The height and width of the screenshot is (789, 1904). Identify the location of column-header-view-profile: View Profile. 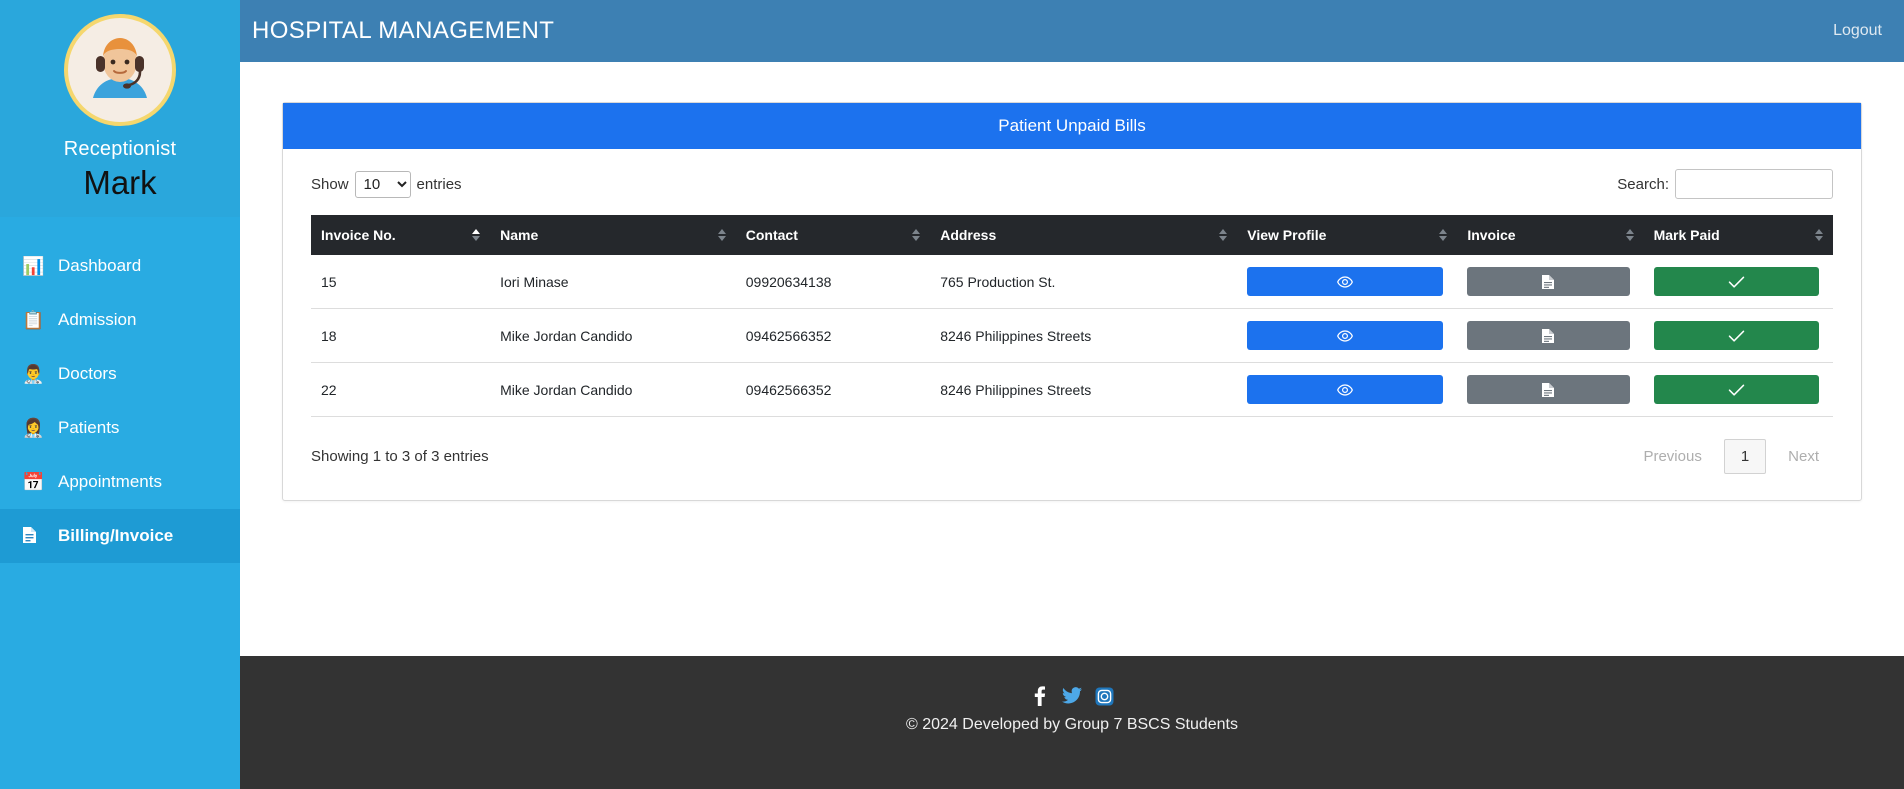
(1347, 235).